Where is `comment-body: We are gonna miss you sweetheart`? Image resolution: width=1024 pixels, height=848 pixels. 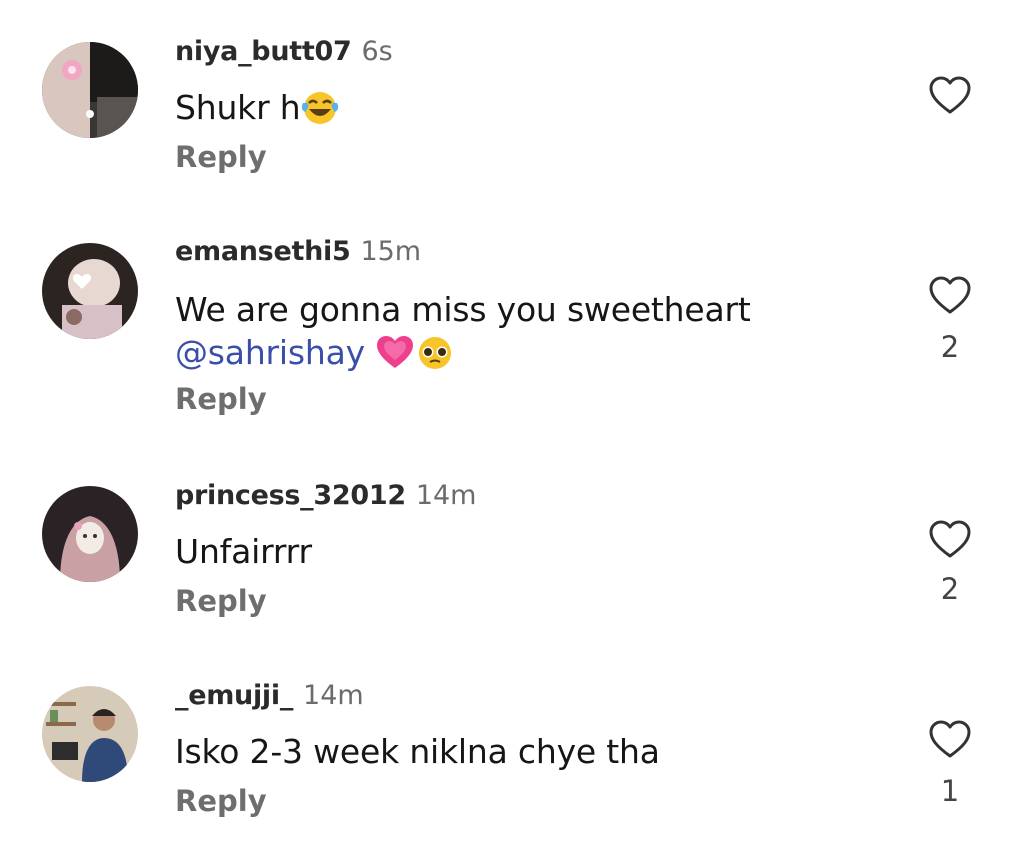 comment-body: We are gonna miss you sweetheart is located at coordinates (463, 309).